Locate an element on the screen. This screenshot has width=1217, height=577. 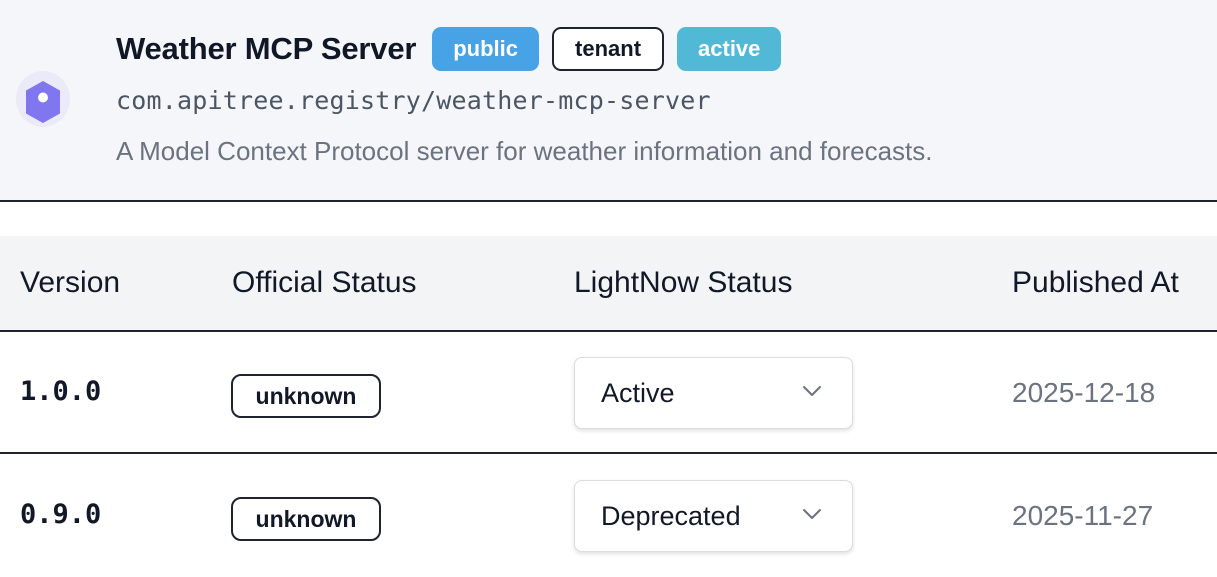
published-date-cell: 2025-12-18 is located at coordinates (1084, 392).